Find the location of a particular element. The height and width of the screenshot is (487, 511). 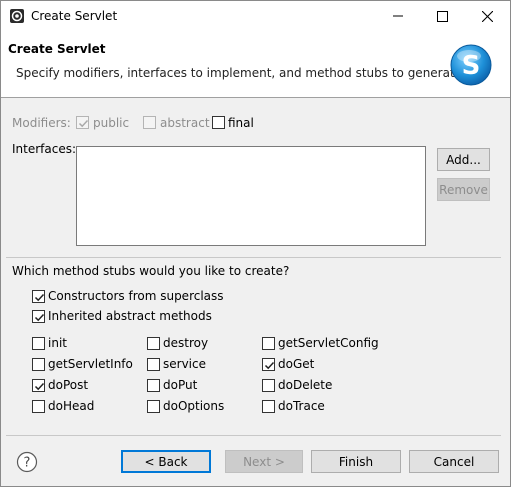

inherited-checkbox is located at coordinates (38, 316).